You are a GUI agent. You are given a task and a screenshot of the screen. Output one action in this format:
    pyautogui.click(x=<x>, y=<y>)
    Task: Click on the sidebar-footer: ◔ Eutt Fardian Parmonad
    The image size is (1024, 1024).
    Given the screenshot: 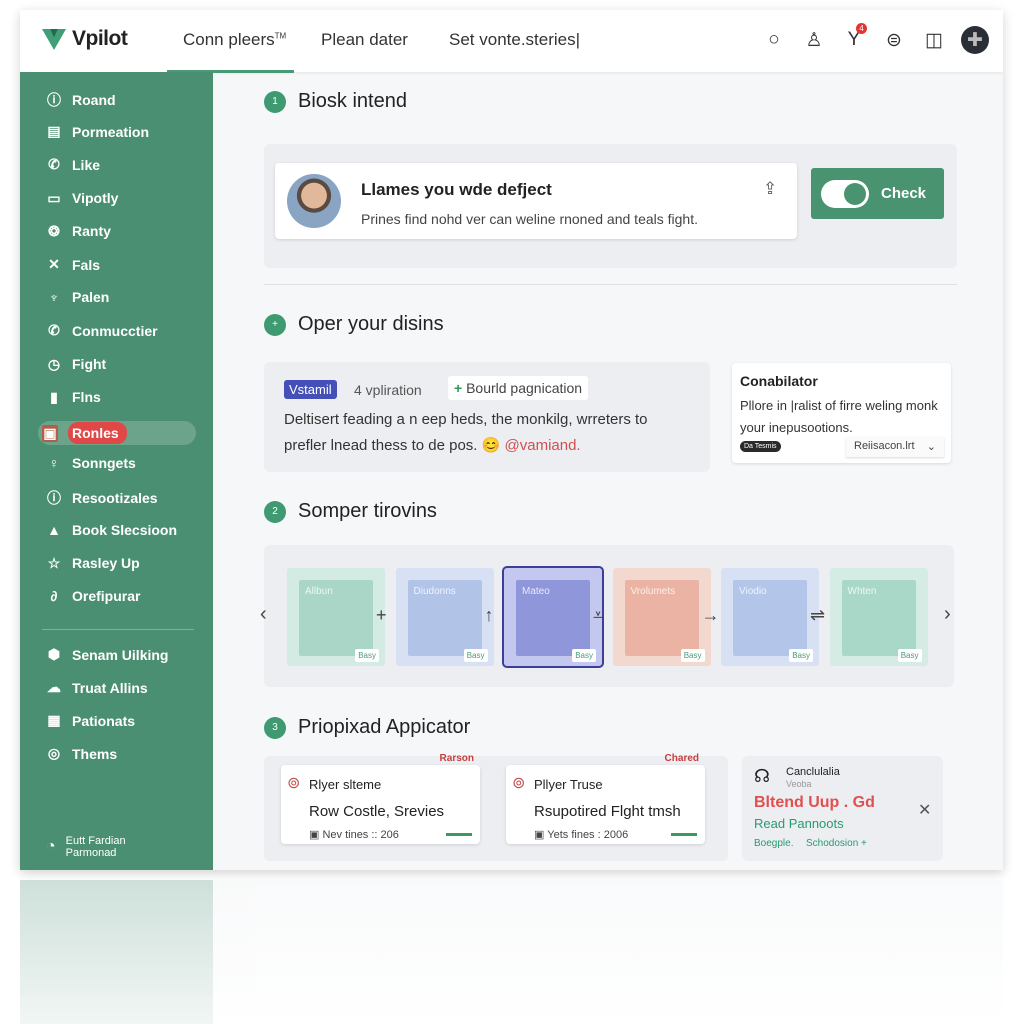 What is the action you would take?
    pyautogui.click(x=86, y=847)
    